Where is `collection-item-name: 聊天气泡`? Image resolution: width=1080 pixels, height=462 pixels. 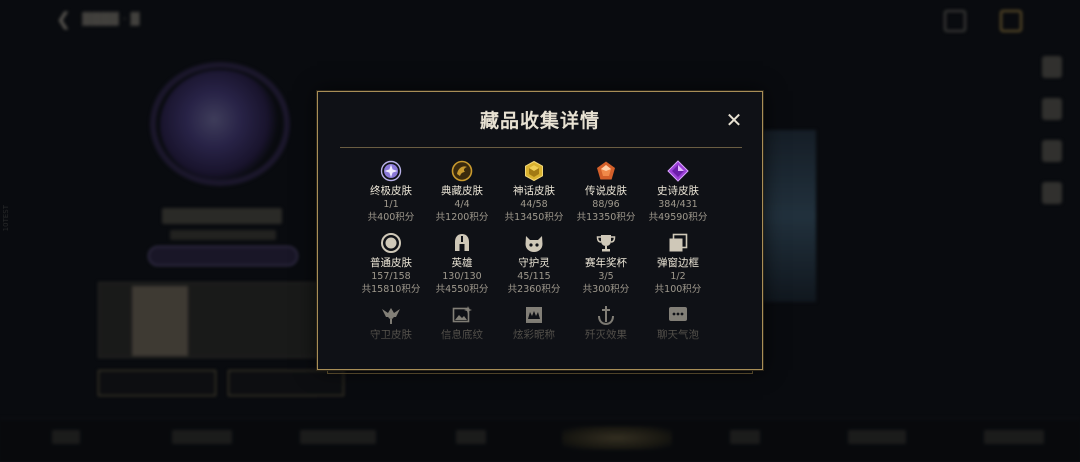
collection-item-name: 聊天气泡 is located at coordinates (678, 335).